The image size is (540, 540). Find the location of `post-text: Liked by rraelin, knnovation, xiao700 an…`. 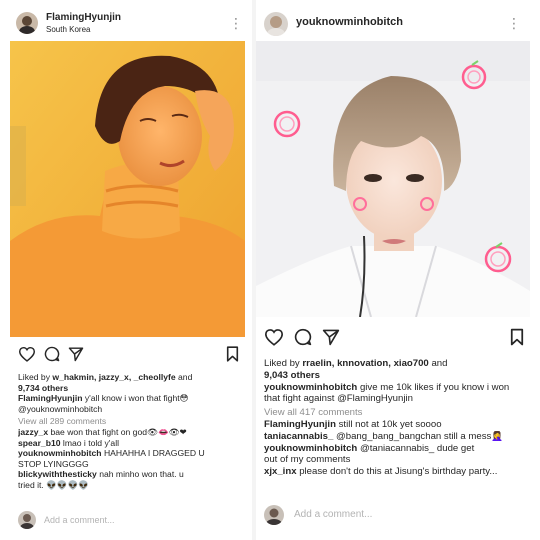

post-text: Liked by rraelin, knnovation, xiao700 an… is located at coordinates (400, 418).